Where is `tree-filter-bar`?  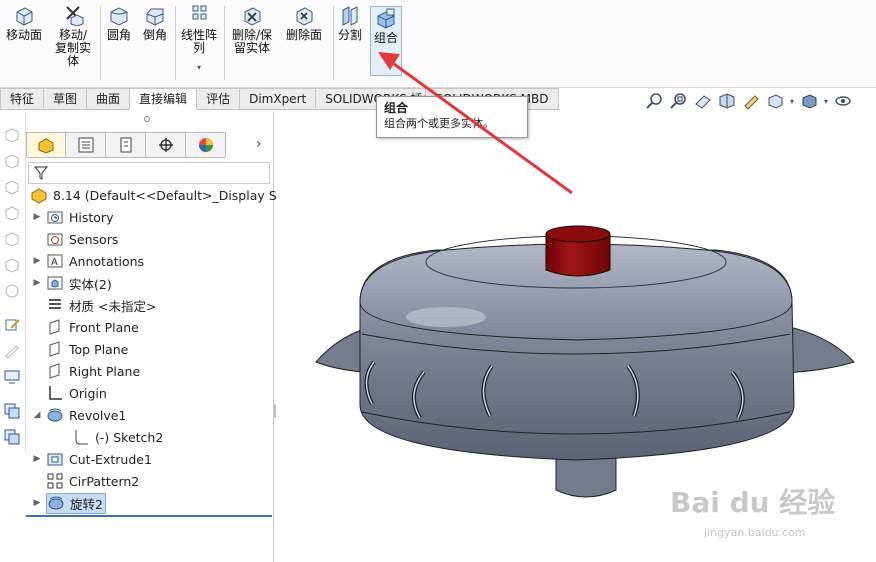
tree-filter-bar is located at coordinates (149, 173).